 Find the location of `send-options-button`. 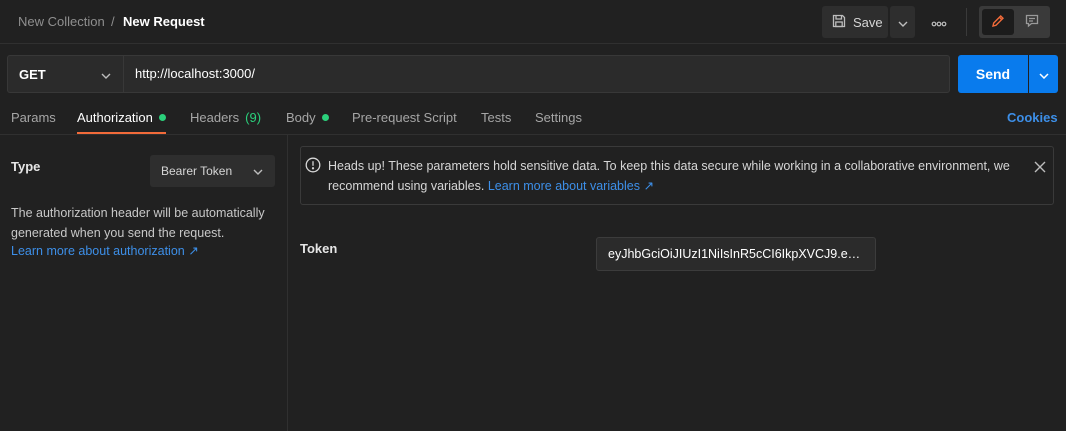

send-options-button is located at coordinates (1043, 74).